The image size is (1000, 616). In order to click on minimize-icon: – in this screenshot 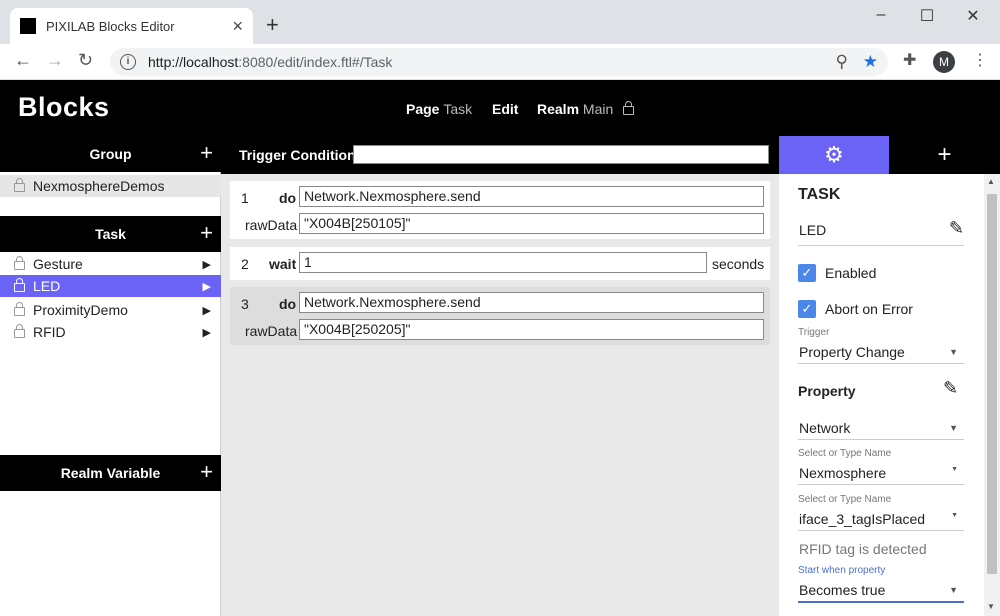, I will do `click(881, 15)`.